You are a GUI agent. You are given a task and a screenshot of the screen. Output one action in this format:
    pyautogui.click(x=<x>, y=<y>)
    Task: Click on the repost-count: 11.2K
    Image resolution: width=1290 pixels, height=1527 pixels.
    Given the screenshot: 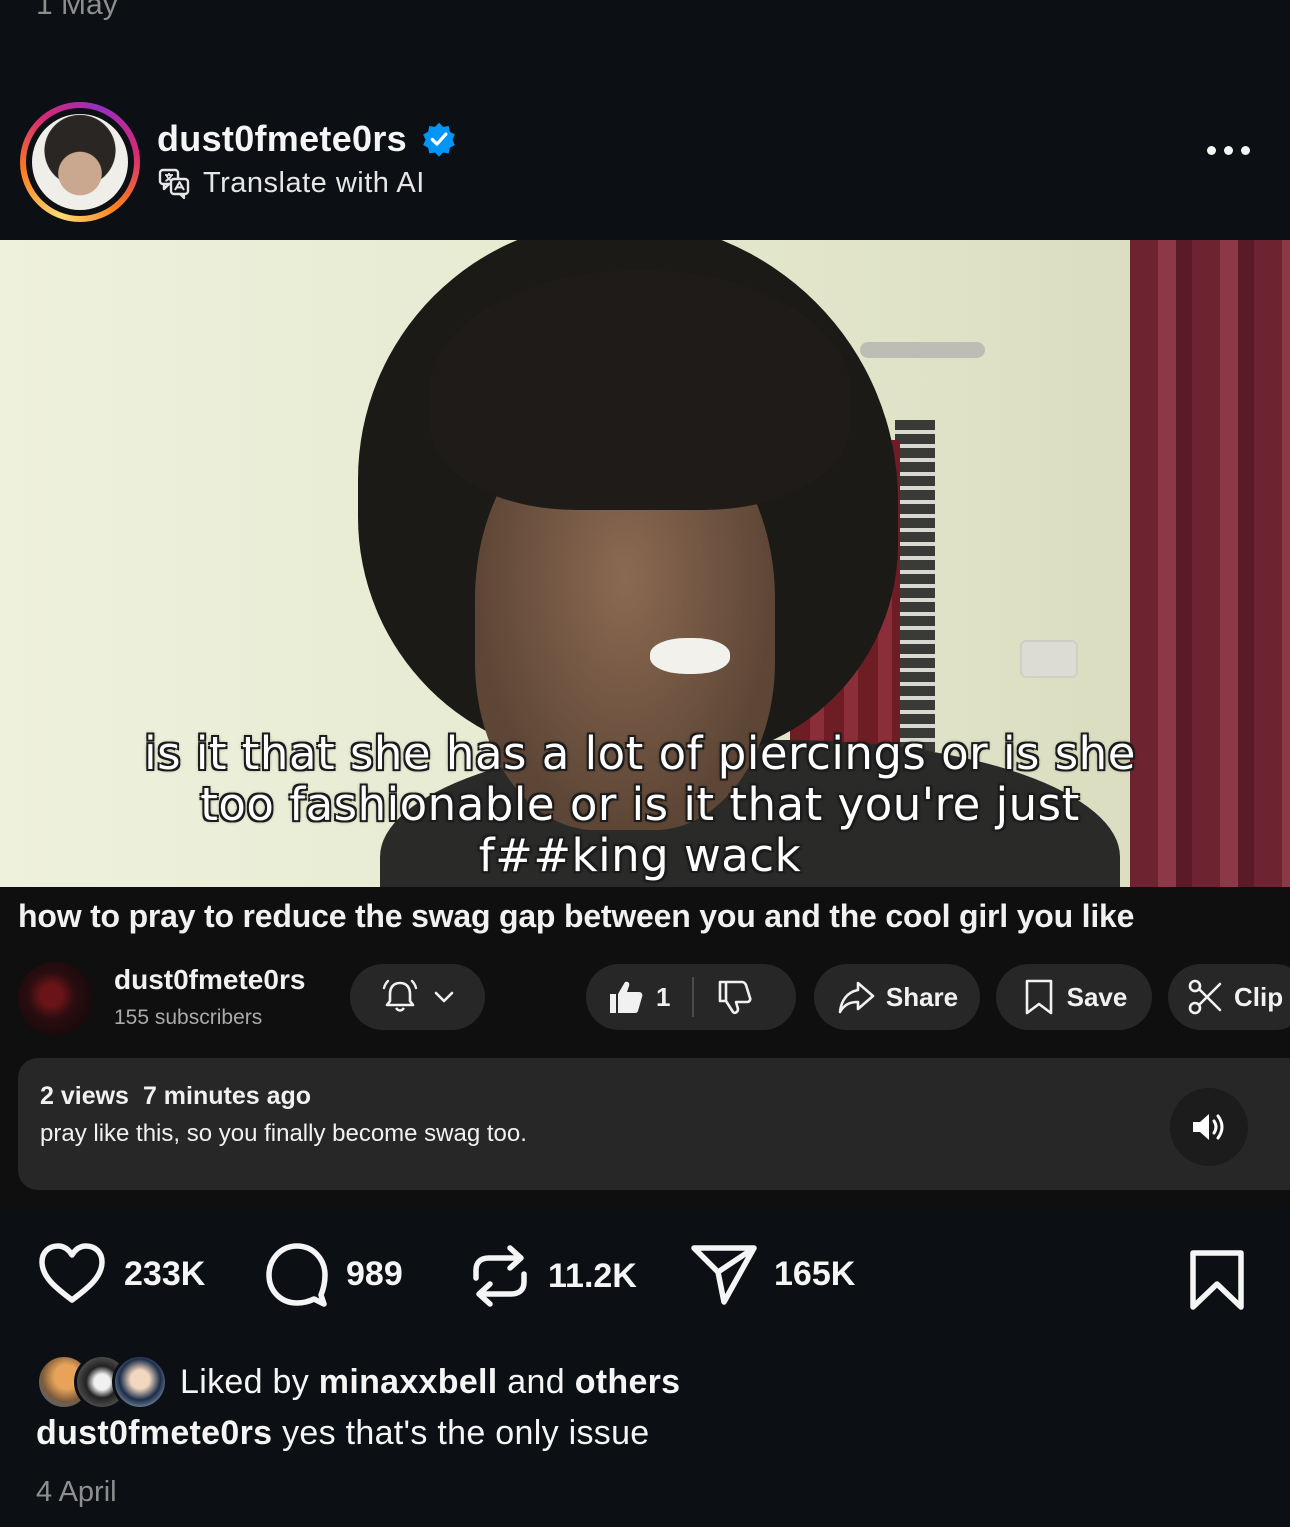 What is the action you would take?
    pyautogui.click(x=592, y=1275)
    